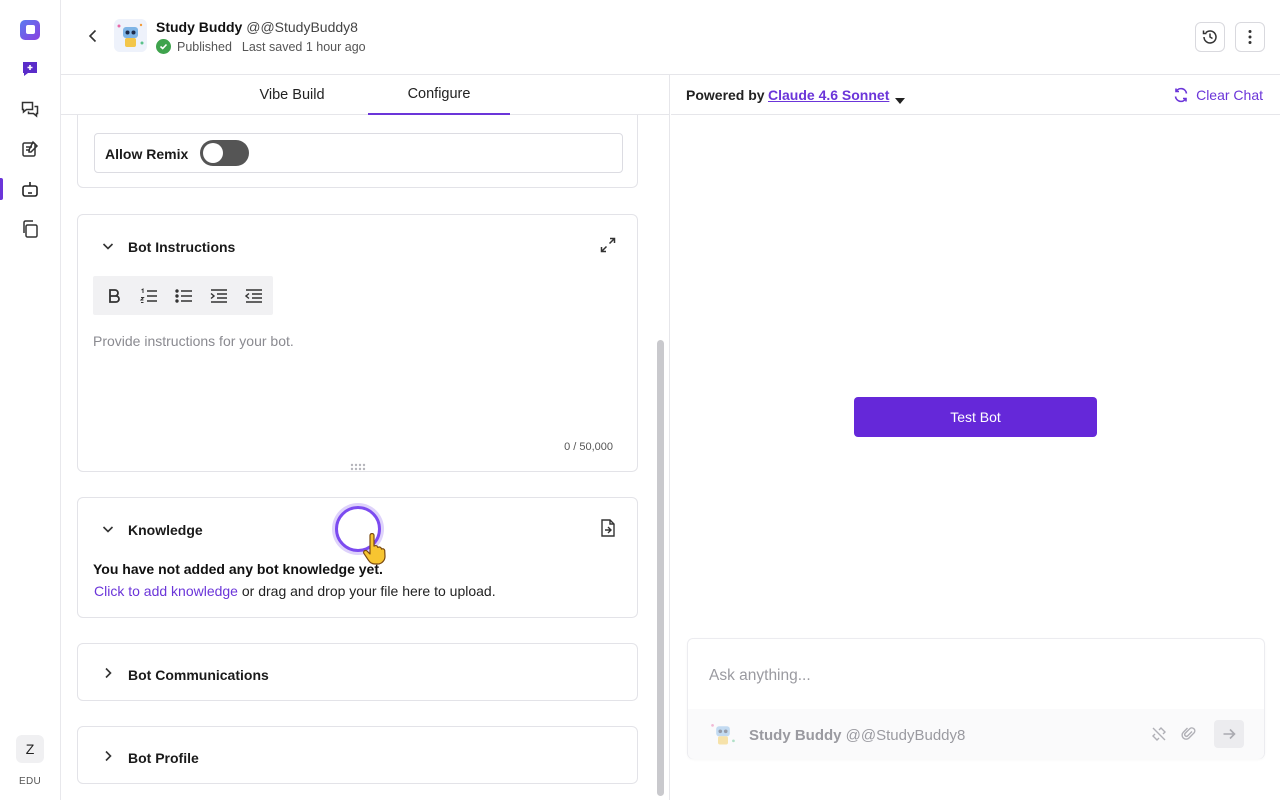 The width and height of the screenshot is (1280, 800). What do you see at coordinates (608, 247) in the screenshot?
I see `expand-icon` at bounding box center [608, 247].